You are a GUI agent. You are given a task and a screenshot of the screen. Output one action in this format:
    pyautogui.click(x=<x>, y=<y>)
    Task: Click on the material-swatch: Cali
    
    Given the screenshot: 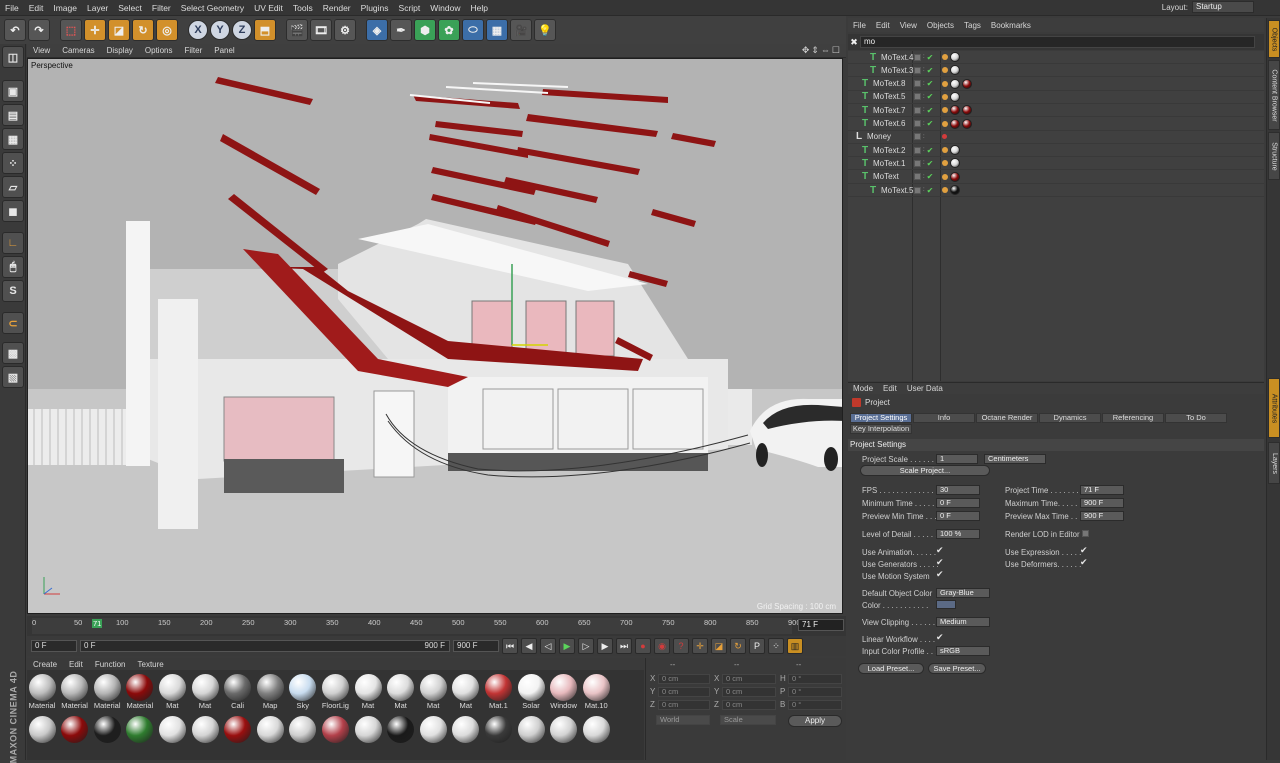 What is the action you would take?
    pyautogui.click(x=238, y=693)
    